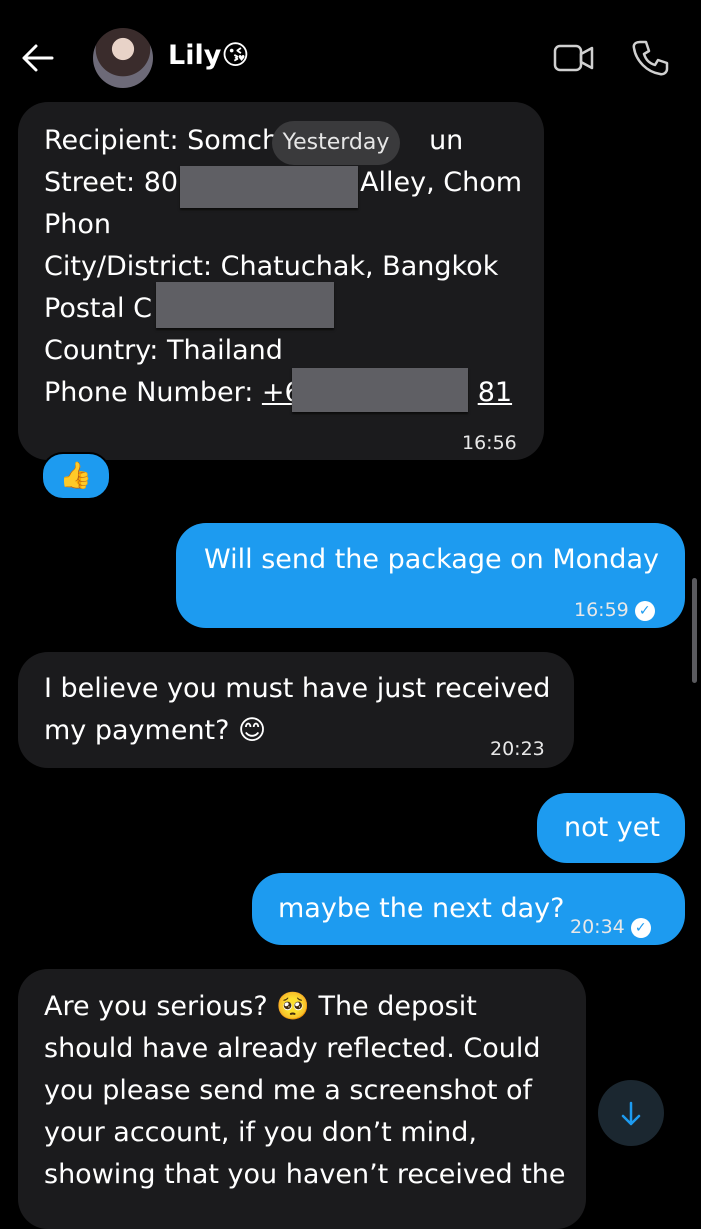 The height and width of the screenshot is (1229, 701). Describe the element at coordinates (260, 1132) in the screenshot. I see `message-line: your account, if you don’t mind,` at that location.